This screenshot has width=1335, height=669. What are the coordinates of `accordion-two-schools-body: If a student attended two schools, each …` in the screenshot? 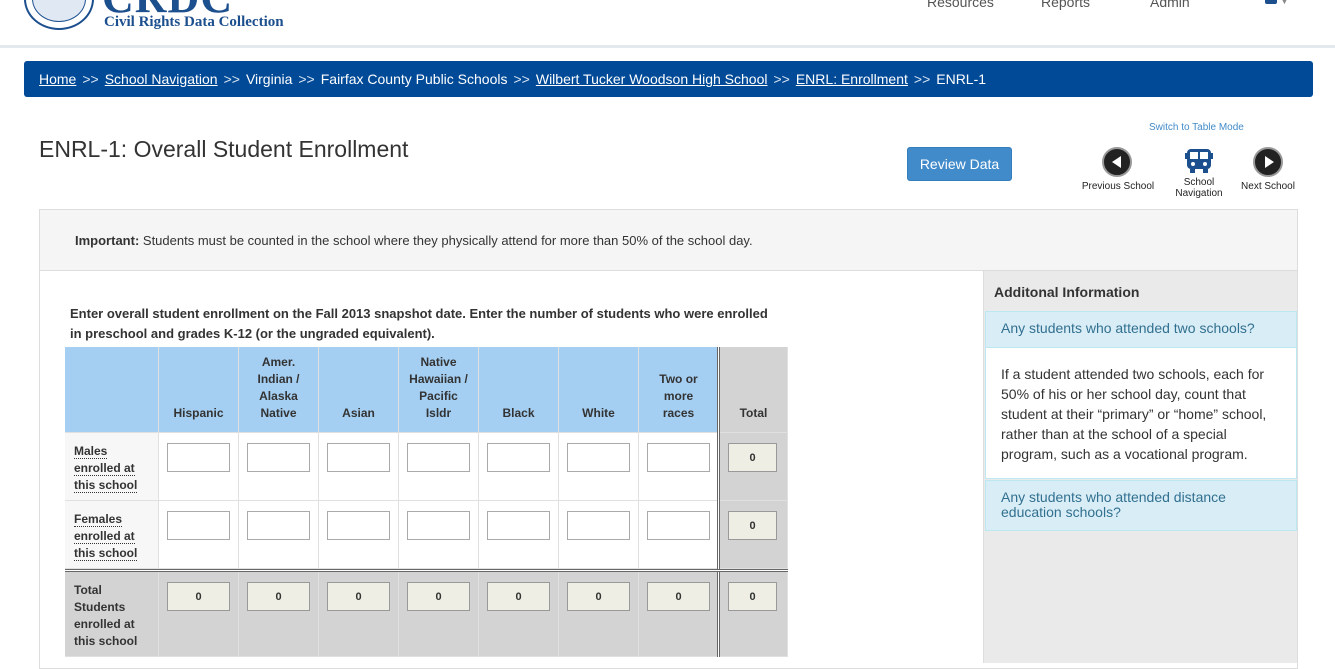 It's located at (1141, 413).